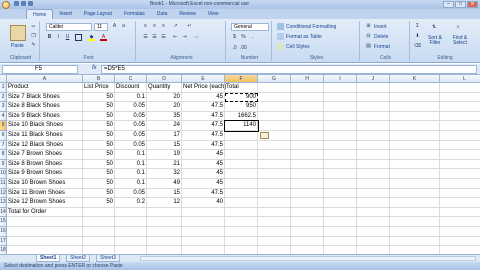 The width and height of the screenshot is (480, 270). Describe the element at coordinates (241, 241) in the screenshot. I see `cell-f17` at that location.